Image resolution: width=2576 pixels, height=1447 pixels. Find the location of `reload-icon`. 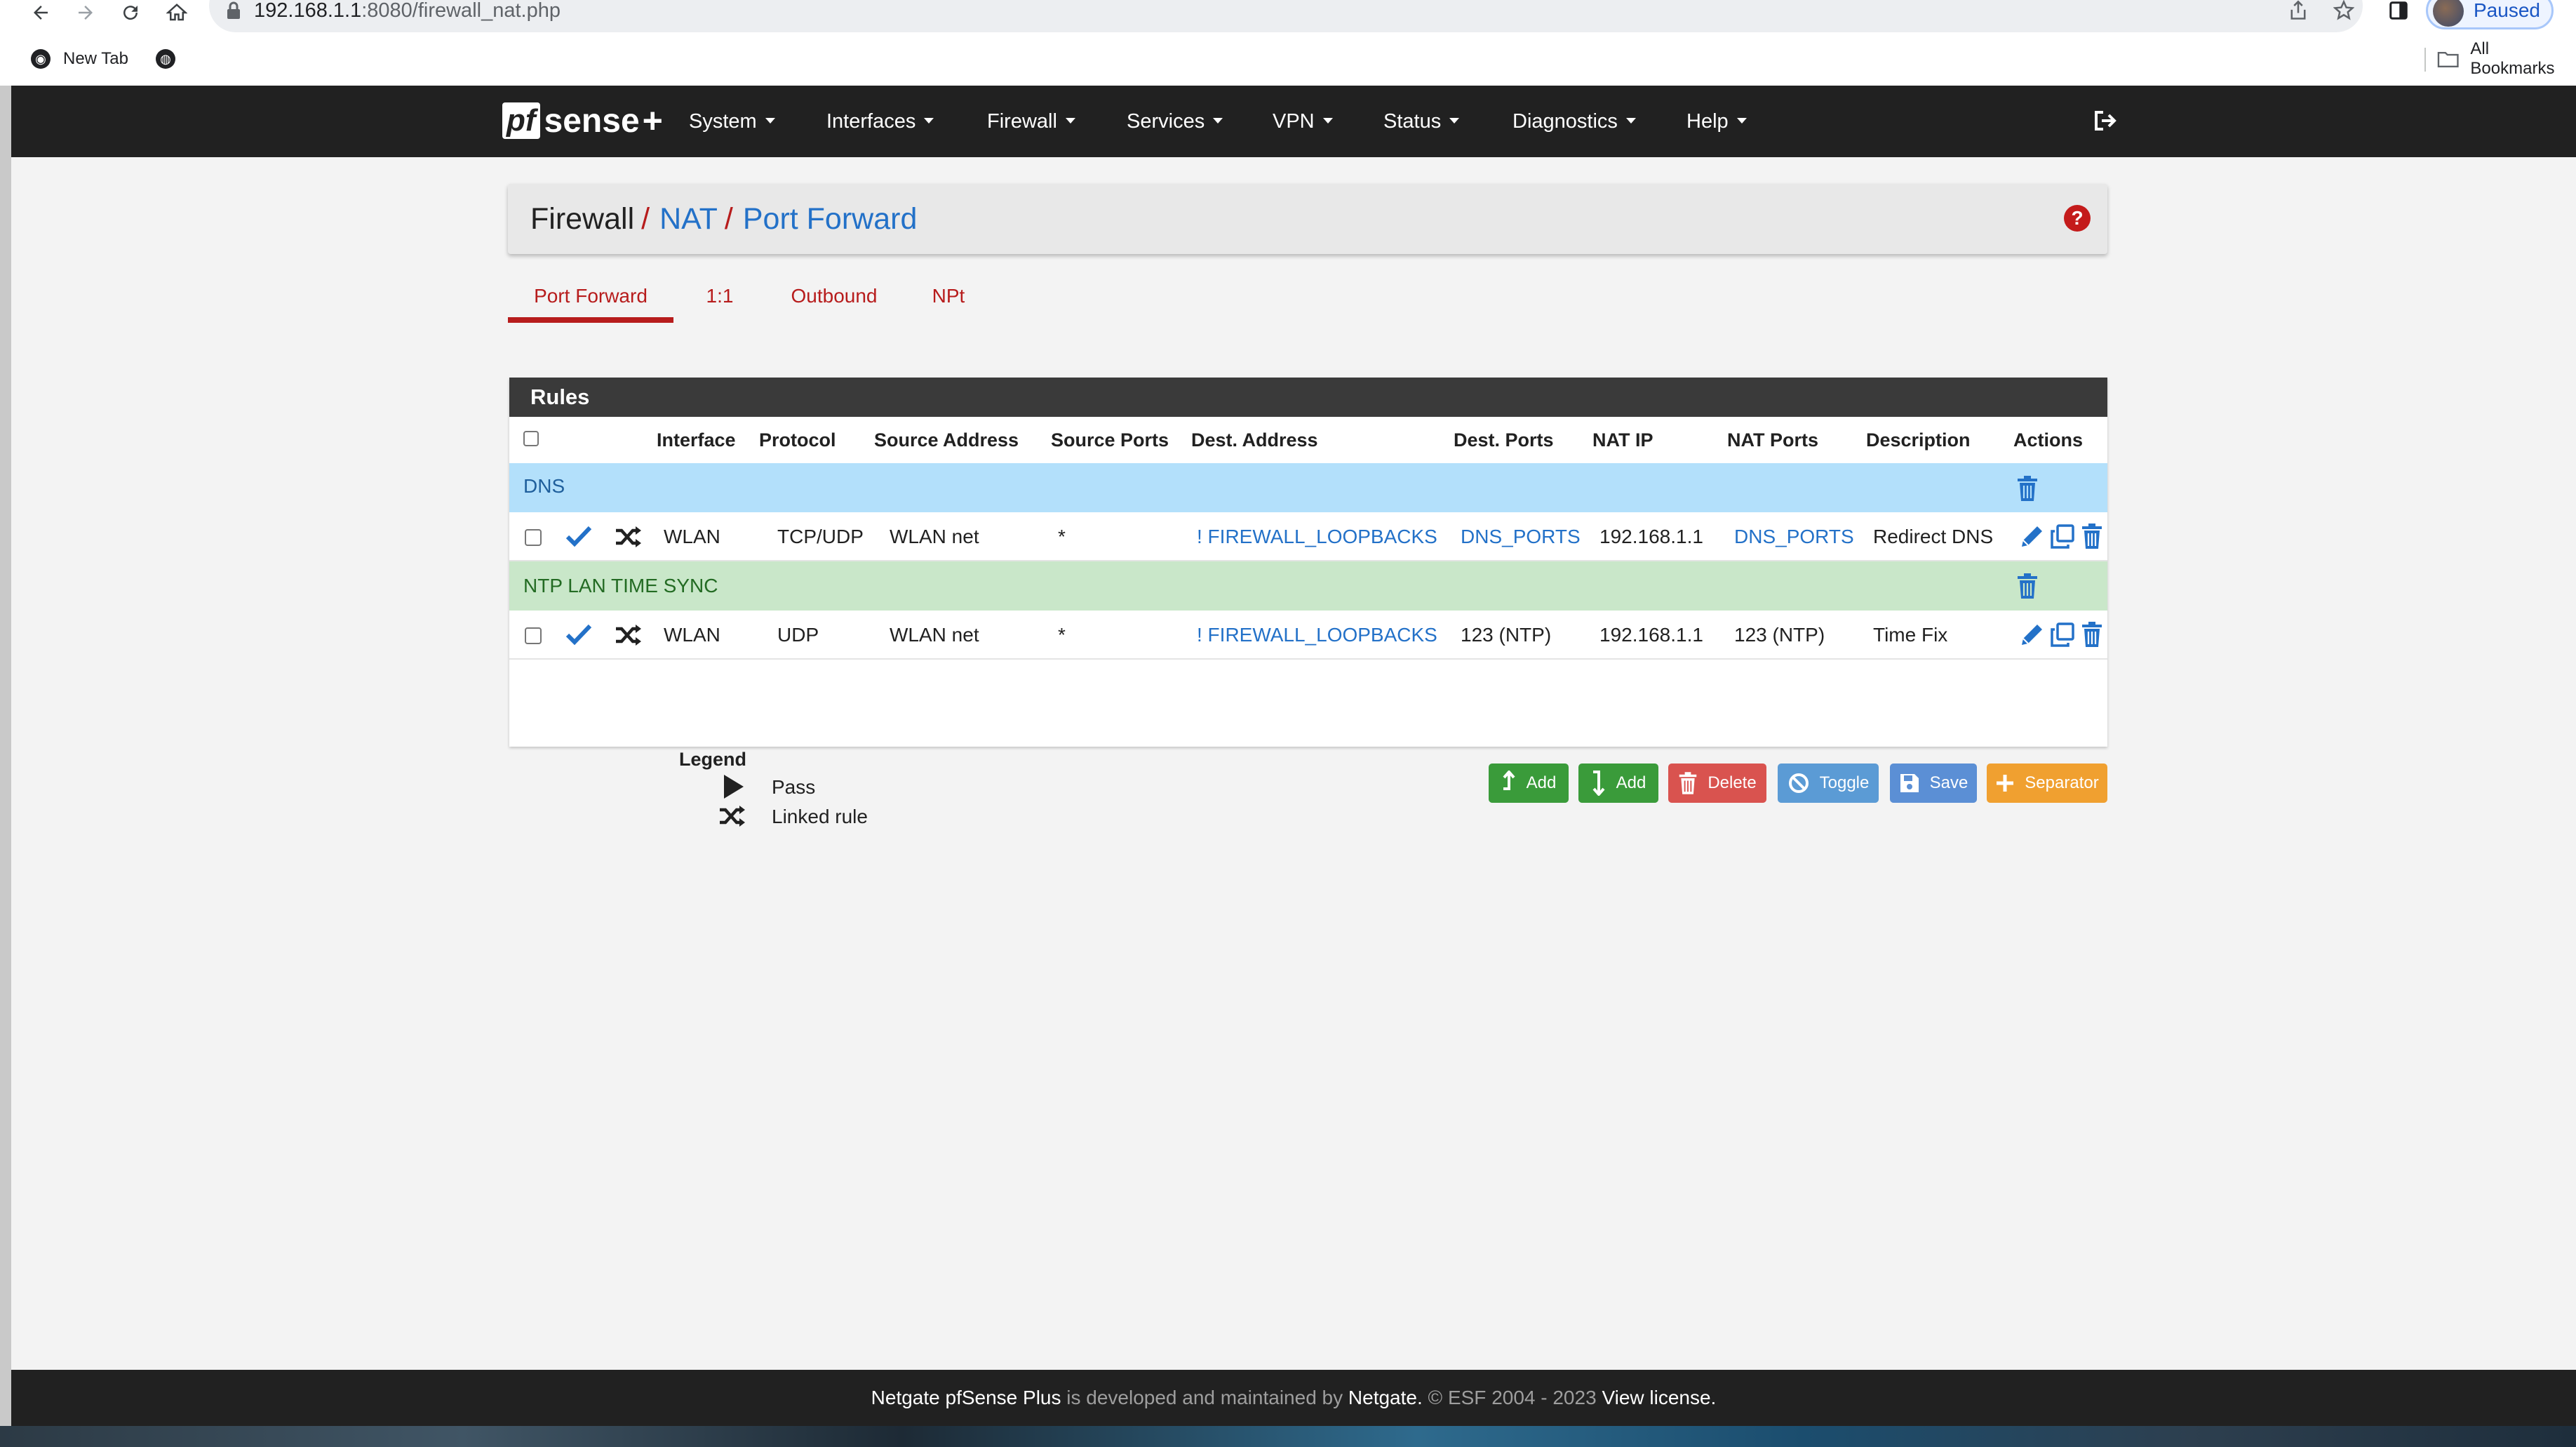

reload-icon is located at coordinates (130, 13).